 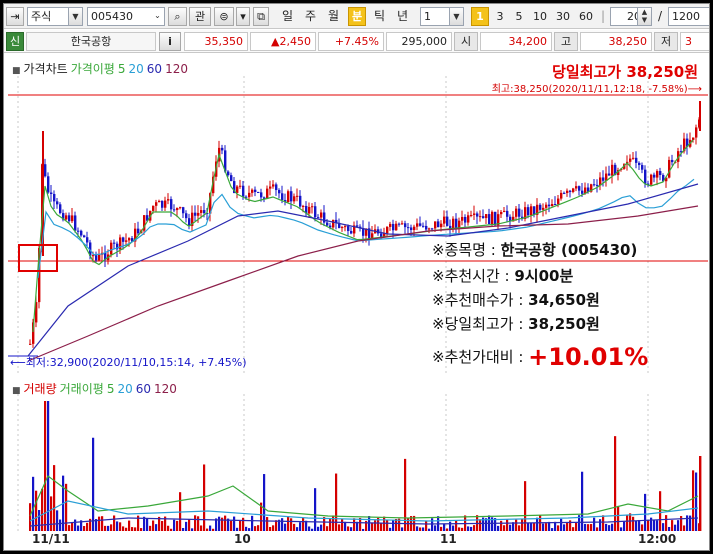 What do you see at coordinates (563, 16) in the screenshot?
I see `interval-button-30: 30` at bounding box center [563, 16].